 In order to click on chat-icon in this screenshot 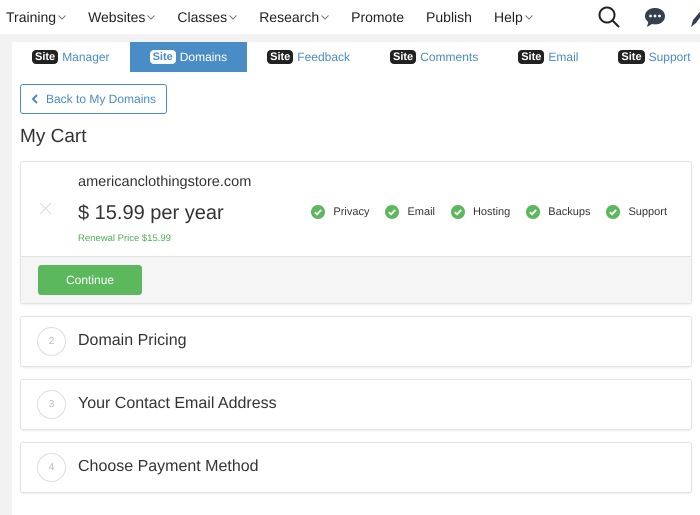, I will do `click(655, 17)`.